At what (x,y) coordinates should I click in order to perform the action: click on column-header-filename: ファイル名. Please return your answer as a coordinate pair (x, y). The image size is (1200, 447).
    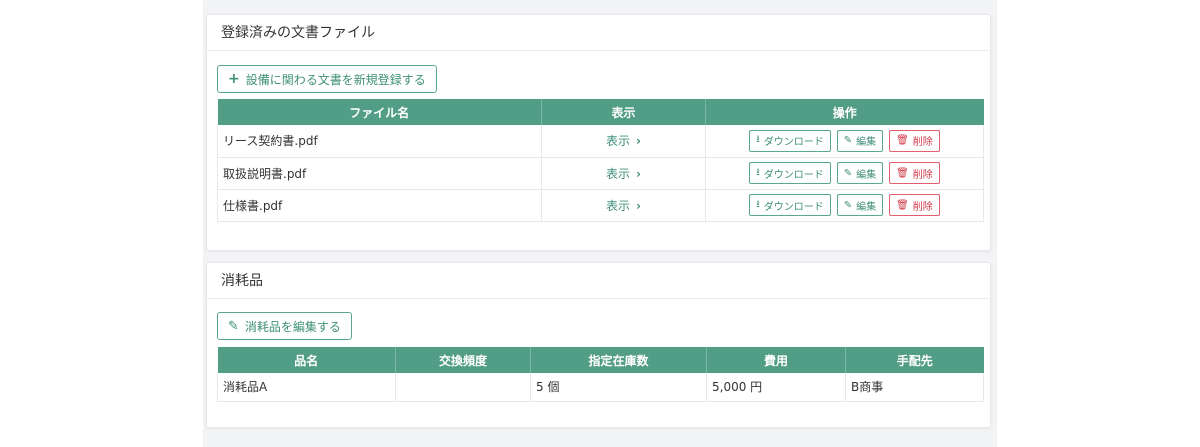
    Looking at the image, I should click on (379, 112).